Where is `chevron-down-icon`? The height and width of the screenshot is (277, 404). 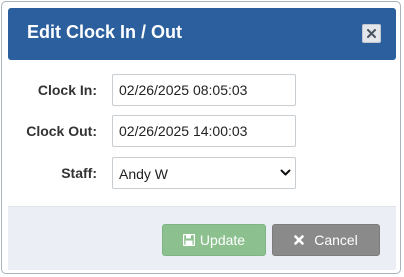
chevron-down-icon is located at coordinates (285, 172).